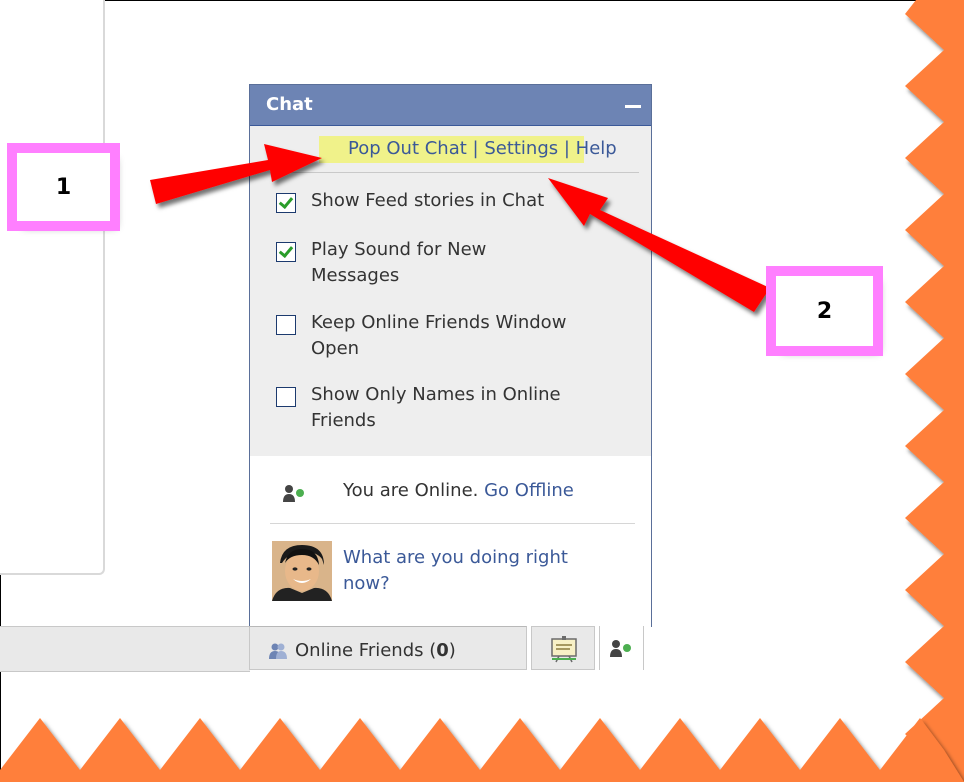 The image size is (964, 782). Describe the element at coordinates (596, 148) in the screenshot. I see `help-link: Help` at that location.